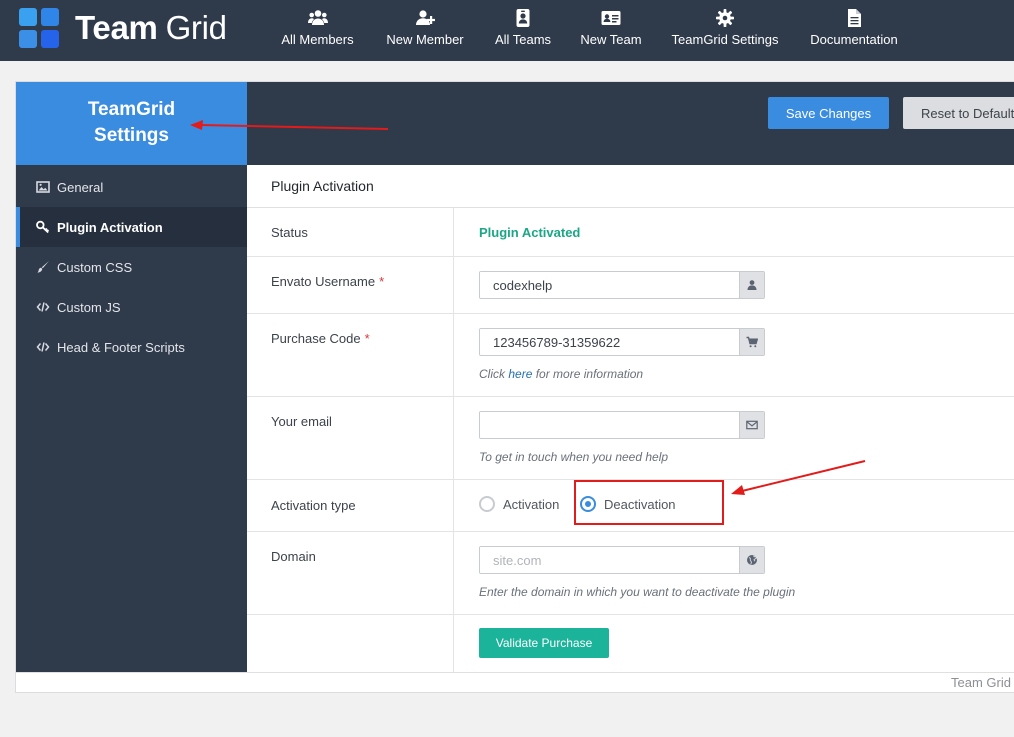  What do you see at coordinates (131, 307) in the screenshot?
I see `sidebar-item-custom-js: Custom JS` at bounding box center [131, 307].